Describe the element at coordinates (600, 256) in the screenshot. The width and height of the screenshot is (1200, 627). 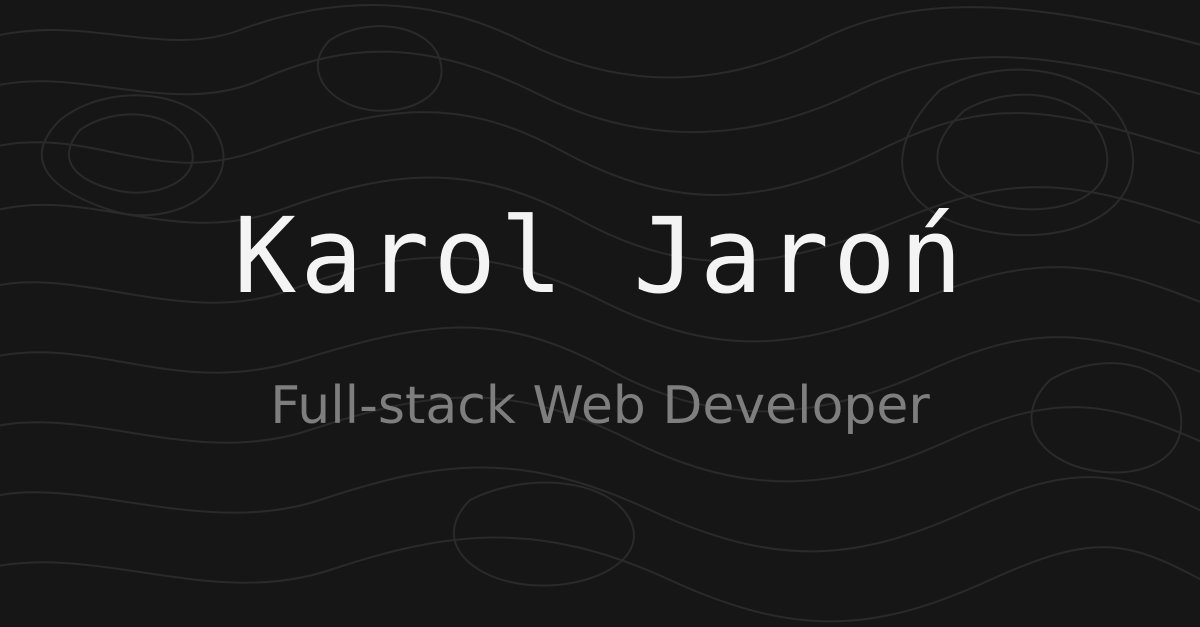
I see `person-name: Karol Jaroń` at that location.